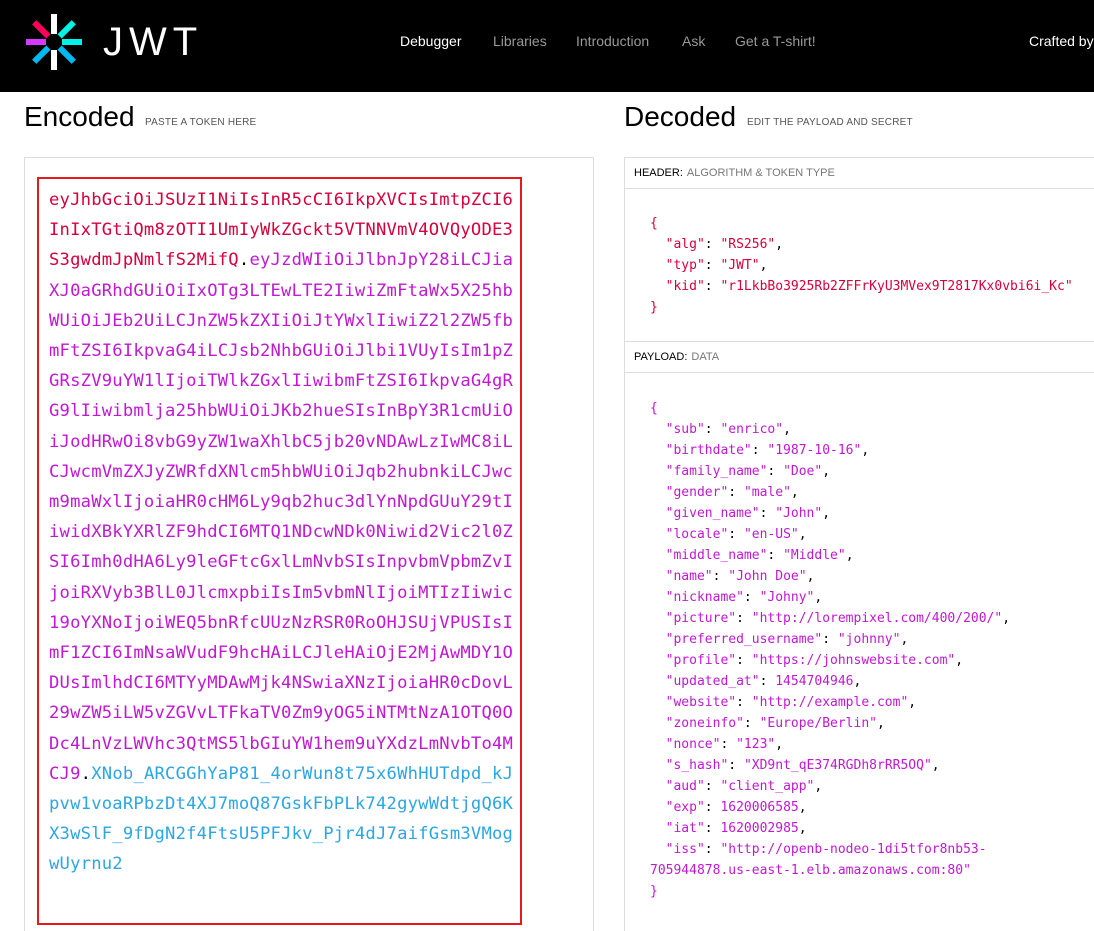 Image resolution: width=1094 pixels, height=931 pixels. What do you see at coordinates (1061, 41) in the screenshot?
I see `crafted-by-link: Crafted by` at bounding box center [1061, 41].